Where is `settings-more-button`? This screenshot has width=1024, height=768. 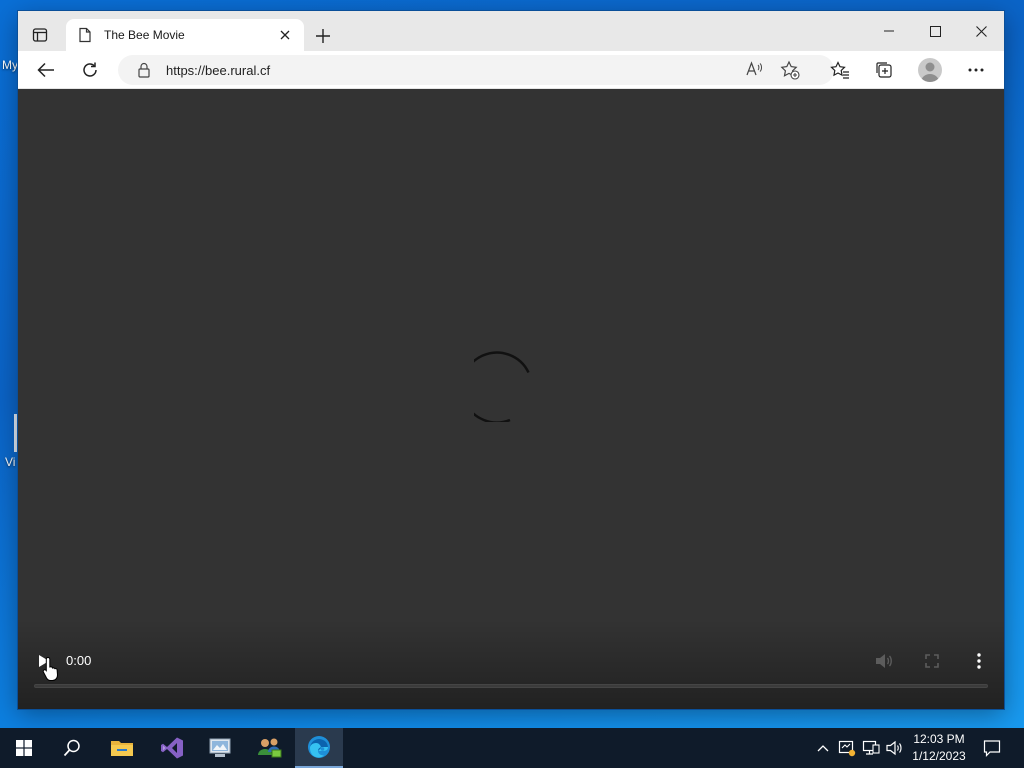 settings-more-button is located at coordinates (976, 70).